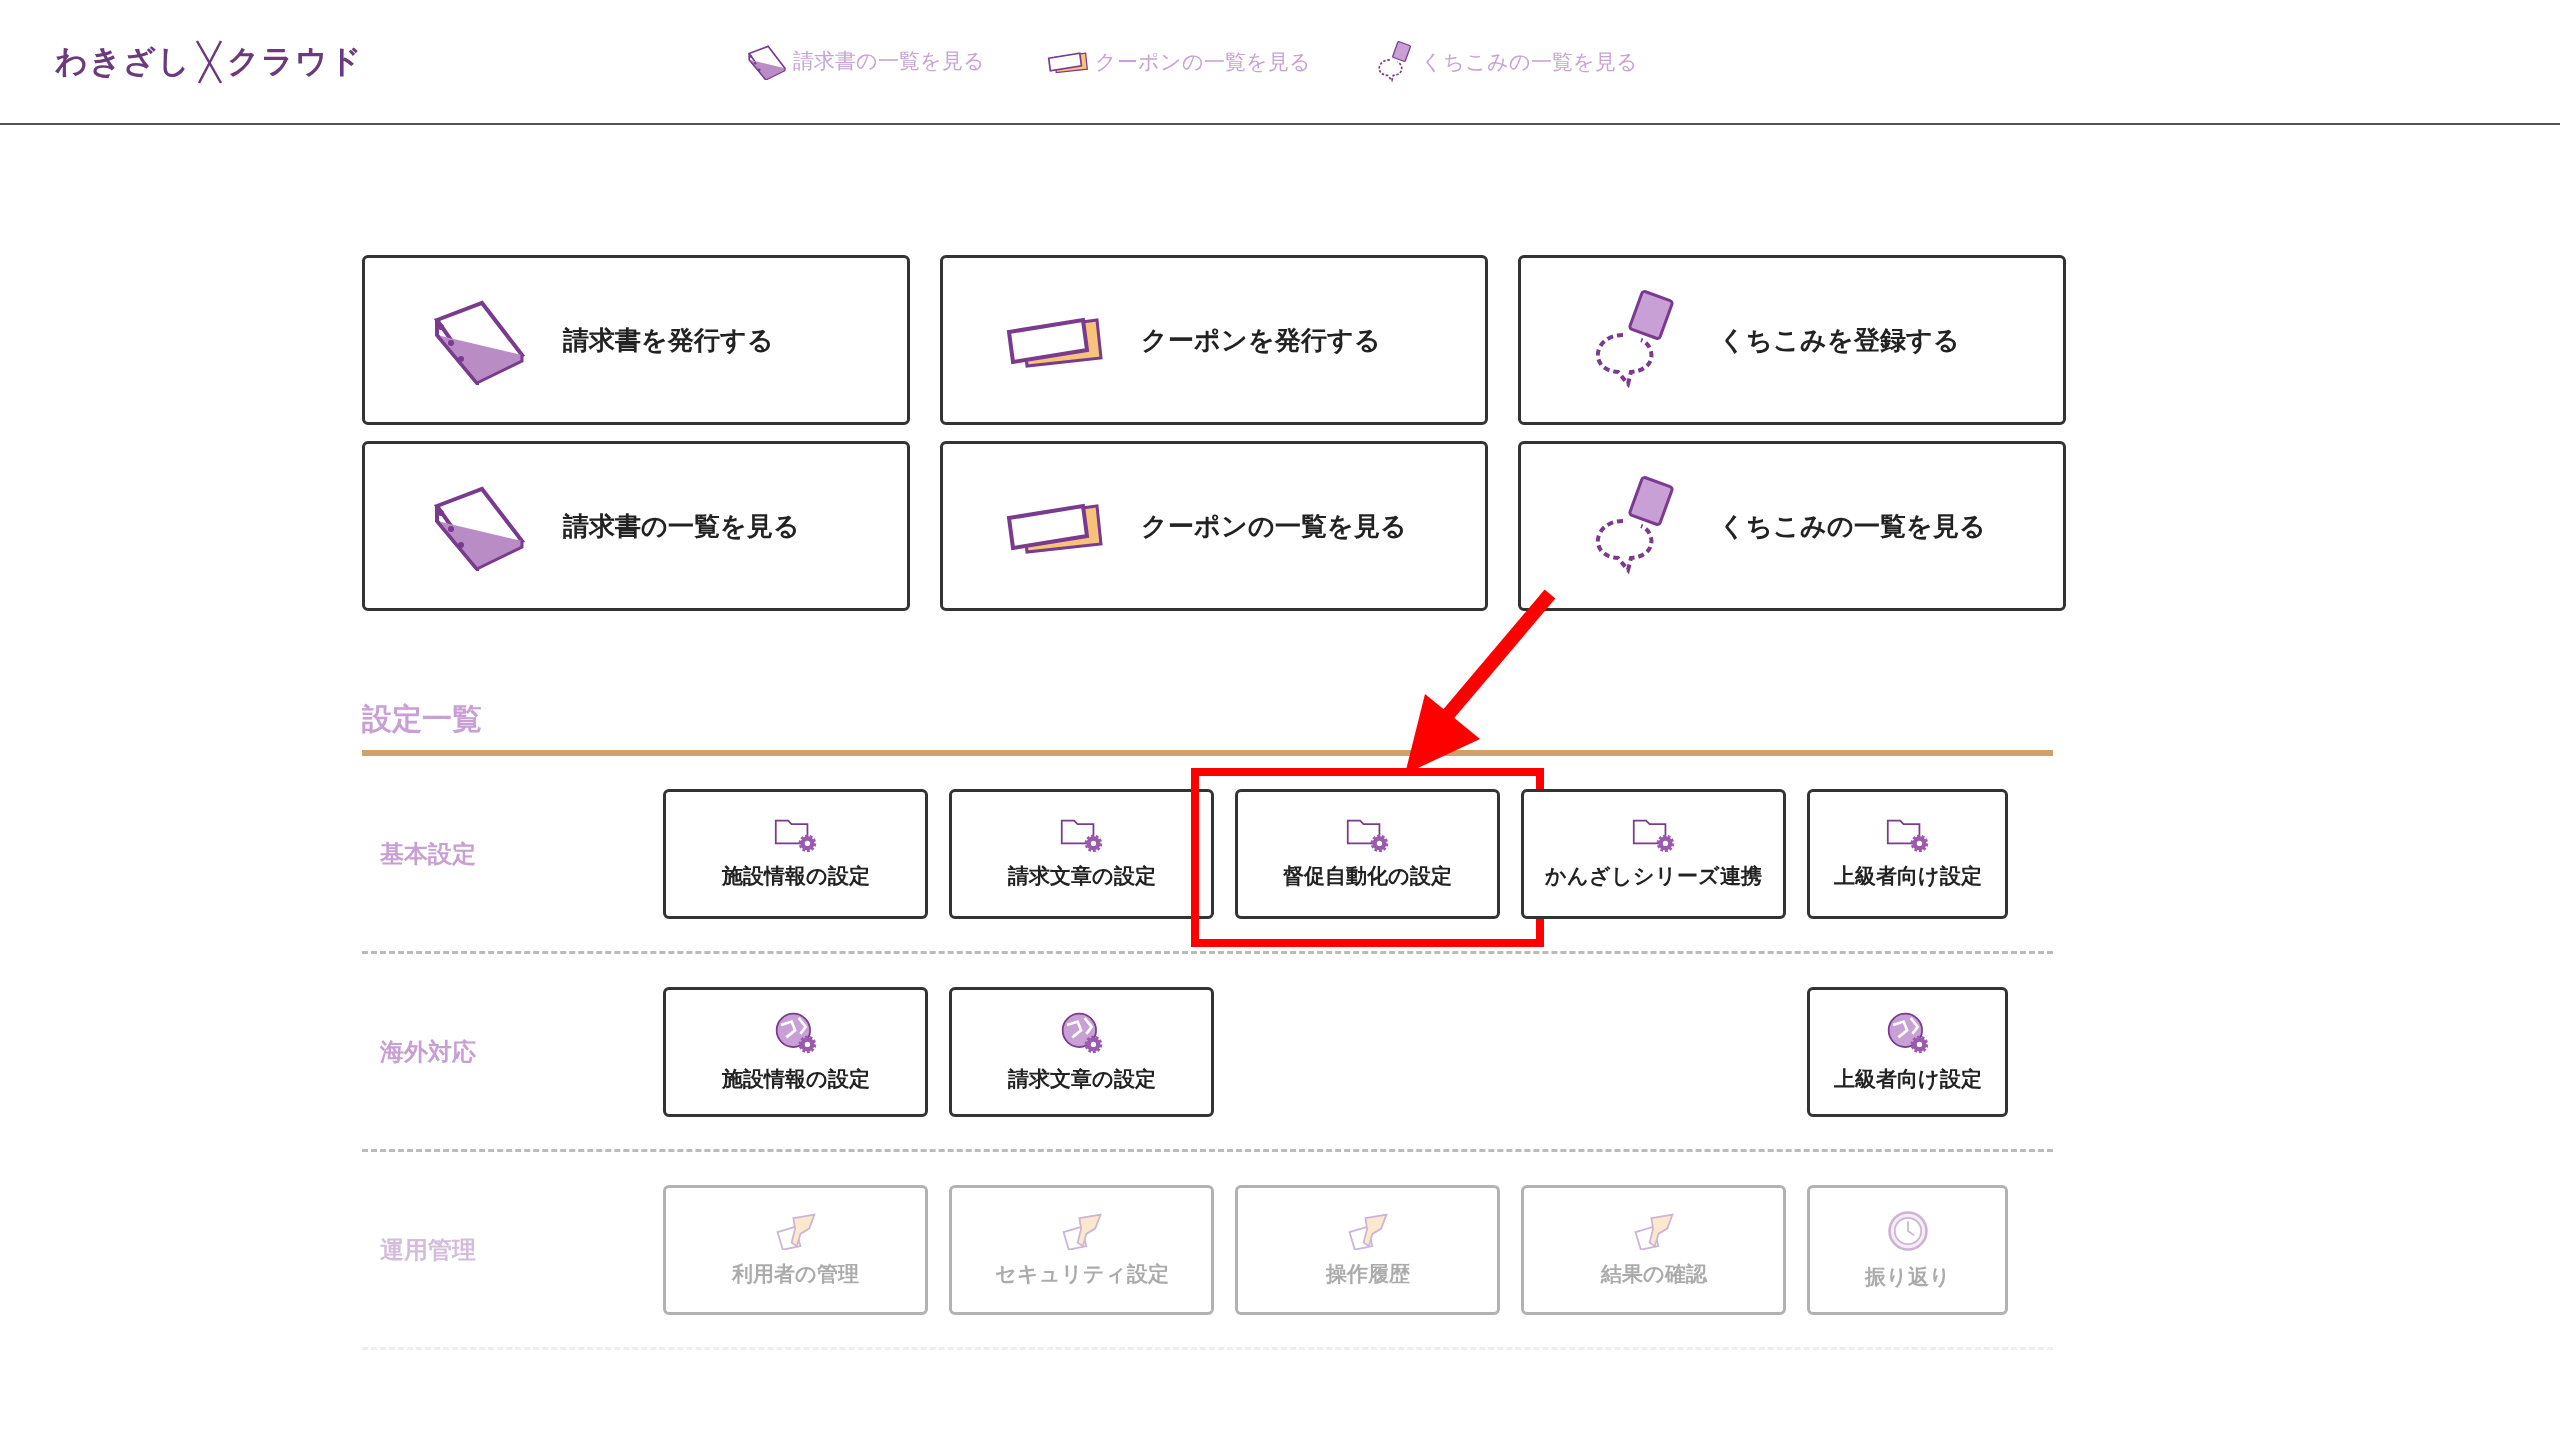  Describe the element at coordinates (428, 854) in the screenshot. I see `row-label: 基本設定` at that location.